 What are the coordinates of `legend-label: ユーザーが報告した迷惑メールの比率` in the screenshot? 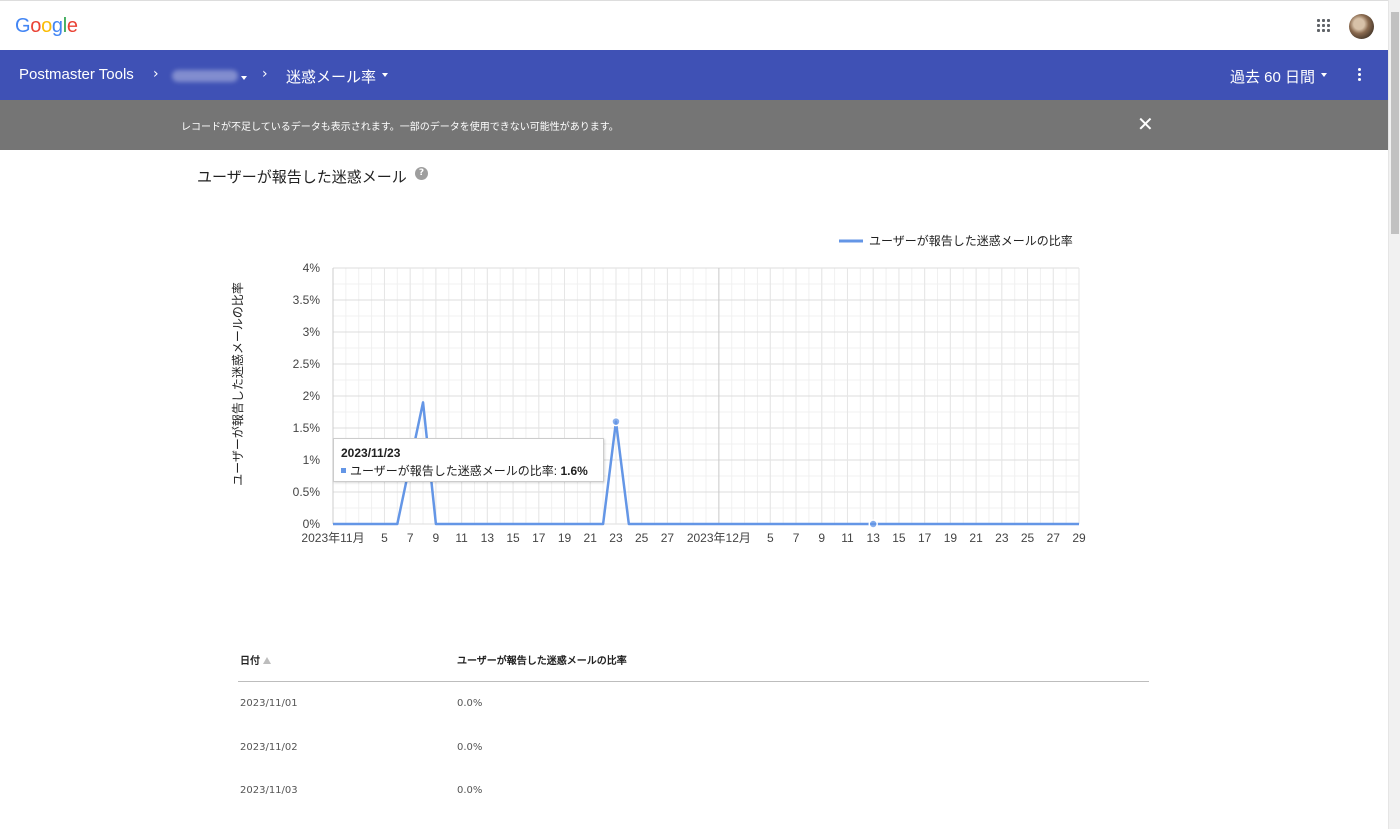 It's located at (971, 240).